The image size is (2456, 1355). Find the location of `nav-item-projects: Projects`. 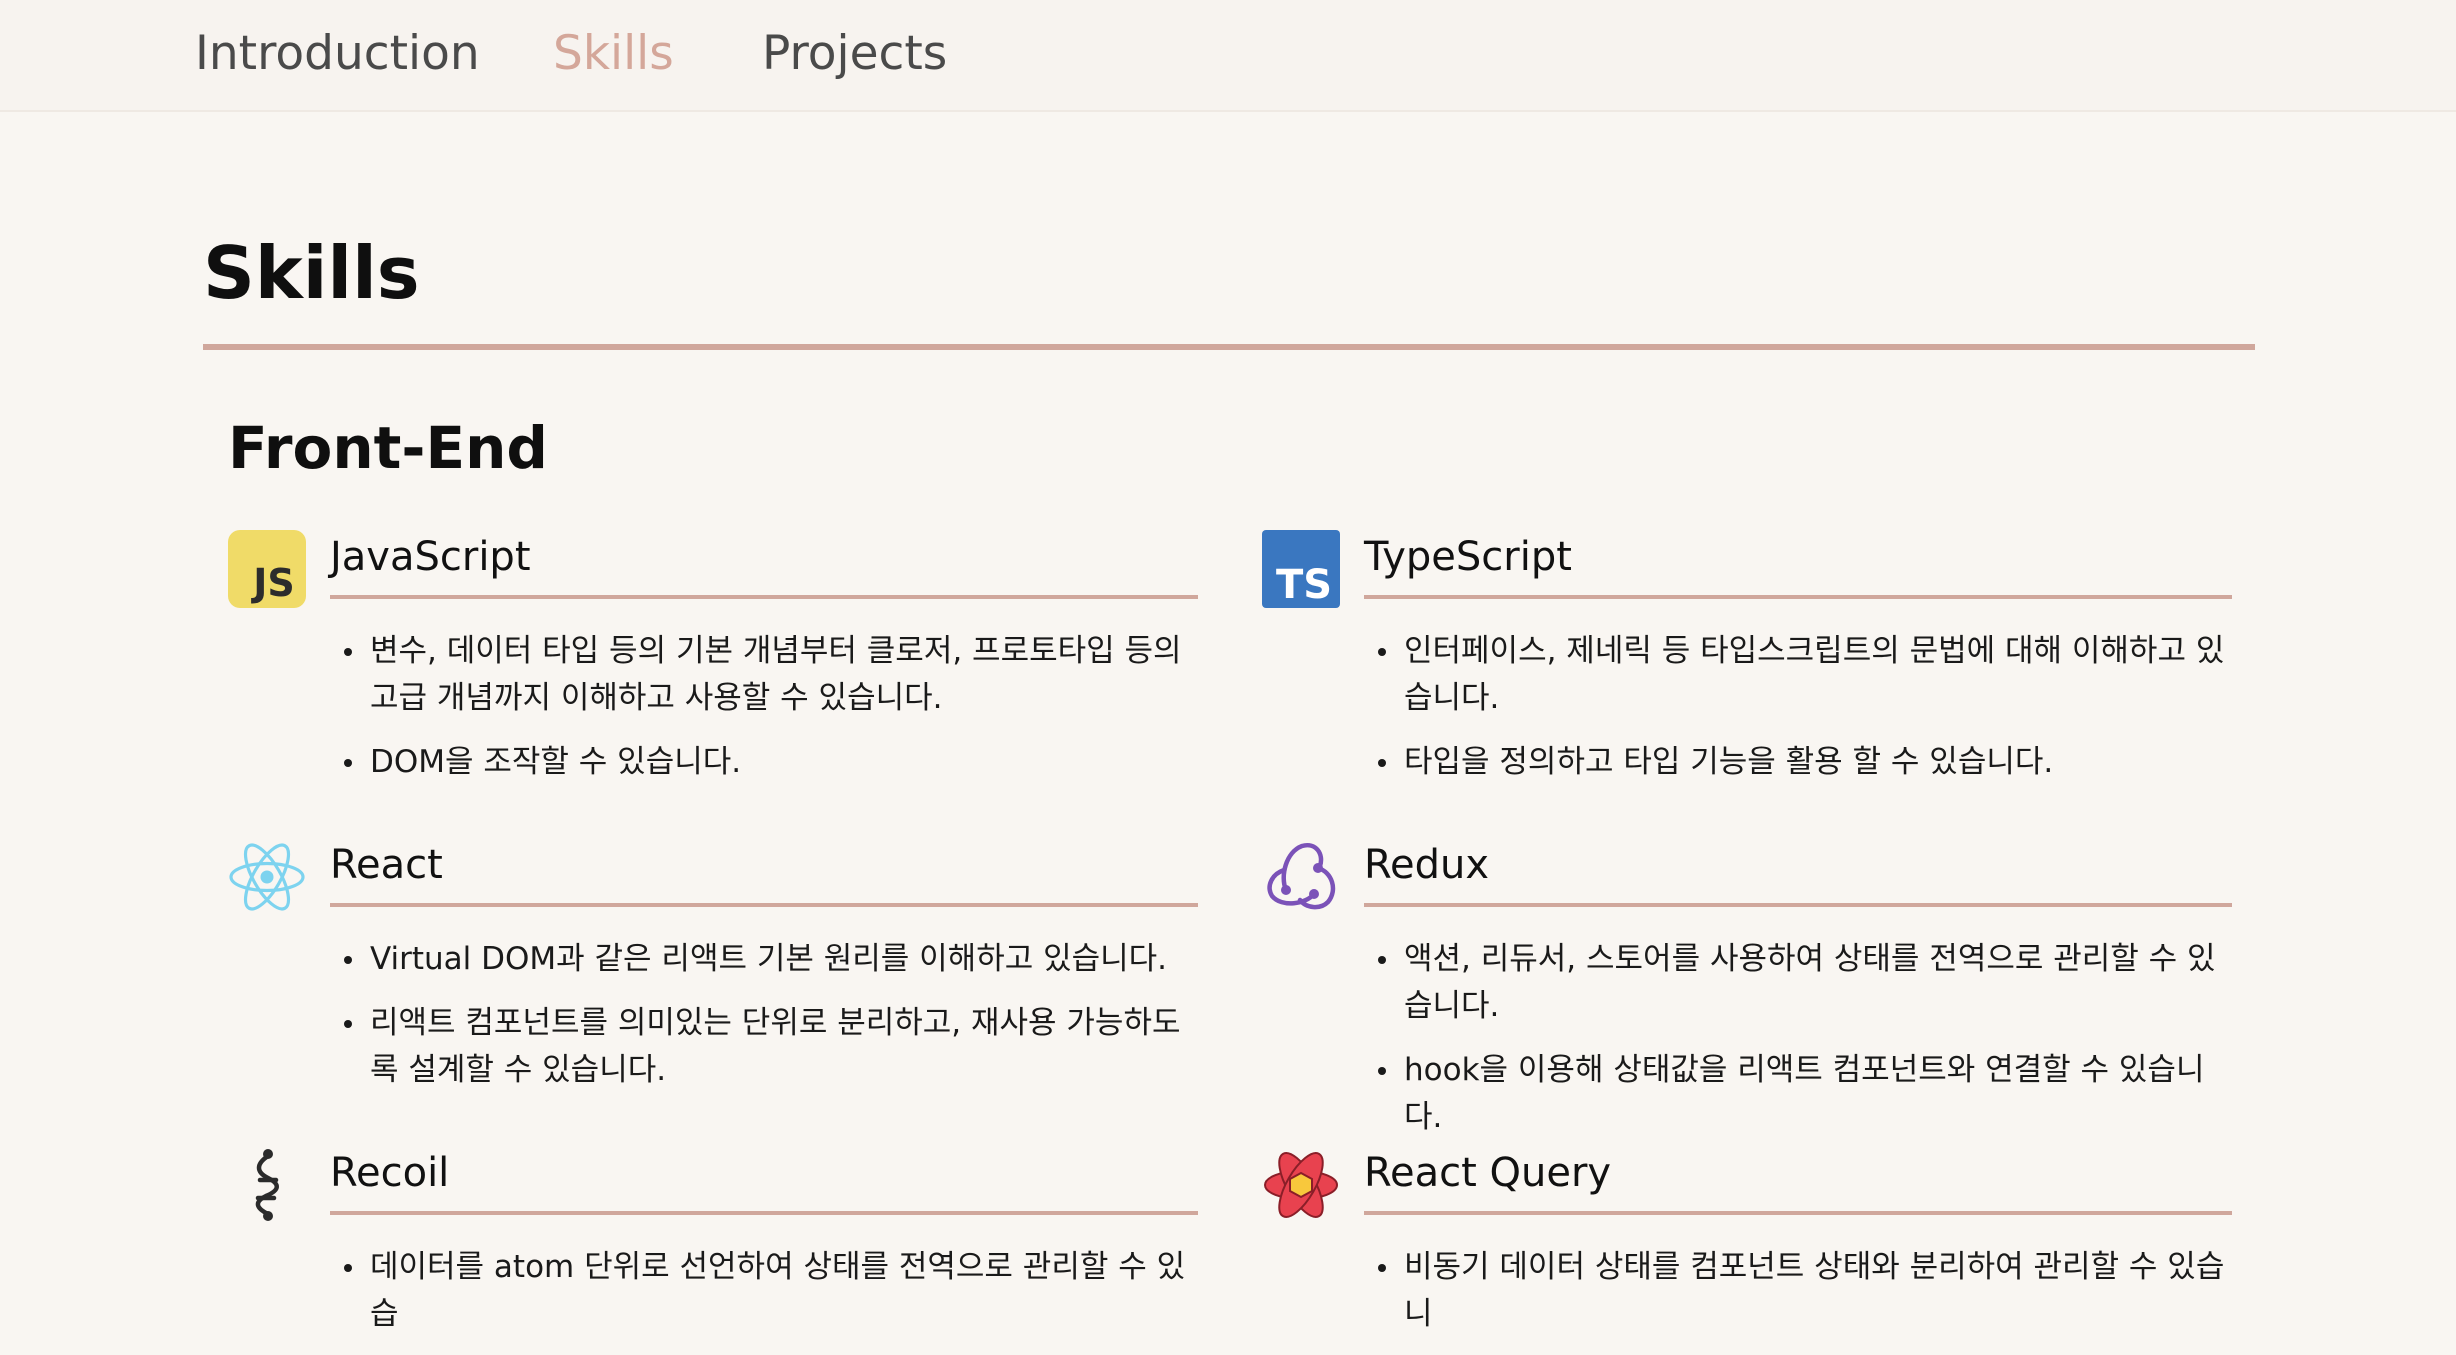

nav-item-projects: Projects is located at coordinates (854, 54).